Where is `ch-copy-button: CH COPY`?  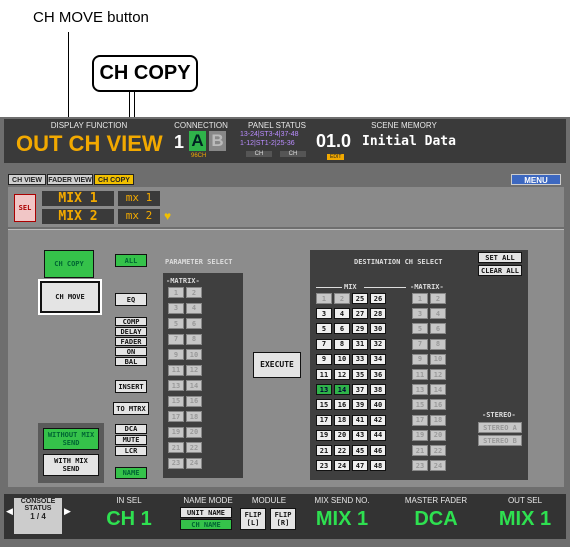 ch-copy-button: CH COPY is located at coordinates (69, 264).